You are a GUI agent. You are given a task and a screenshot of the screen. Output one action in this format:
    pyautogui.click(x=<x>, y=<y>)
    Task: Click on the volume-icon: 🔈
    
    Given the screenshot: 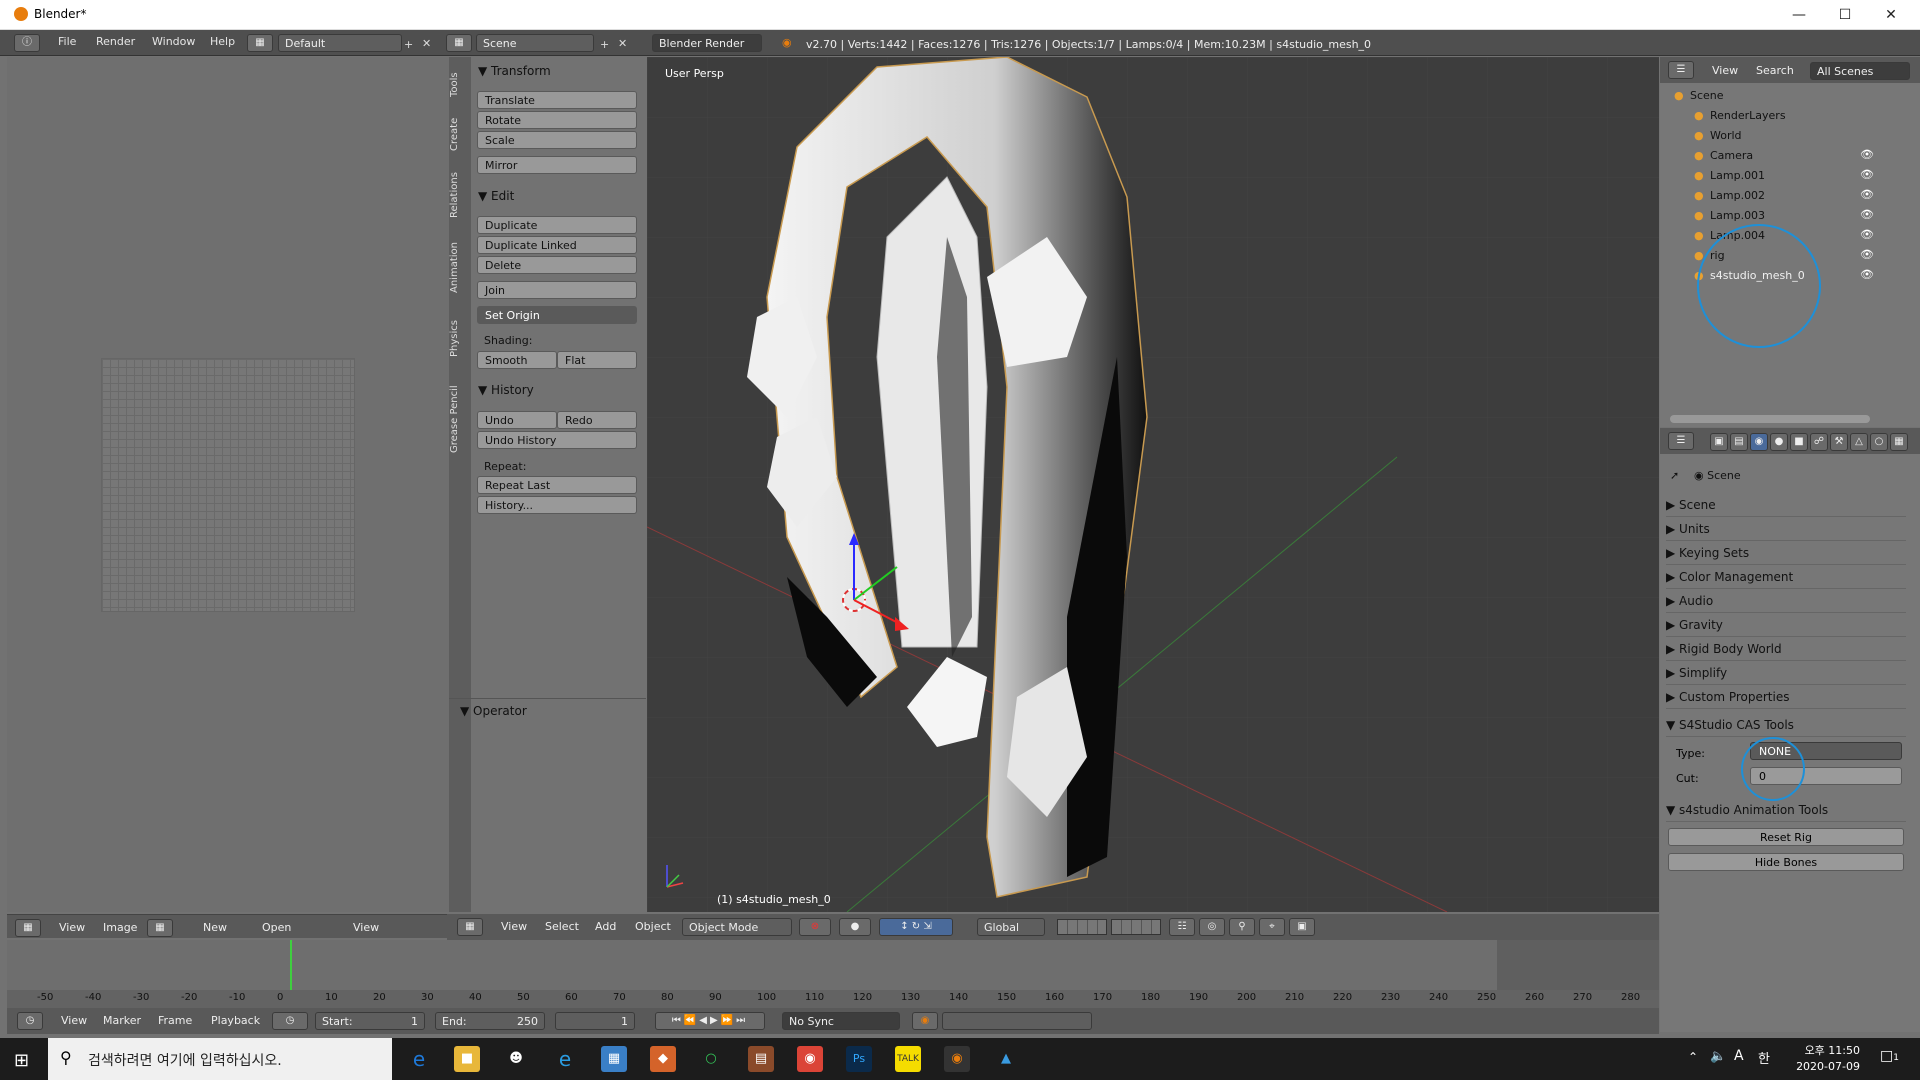 What is the action you would take?
    pyautogui.click(x=1718, y=1056)
    